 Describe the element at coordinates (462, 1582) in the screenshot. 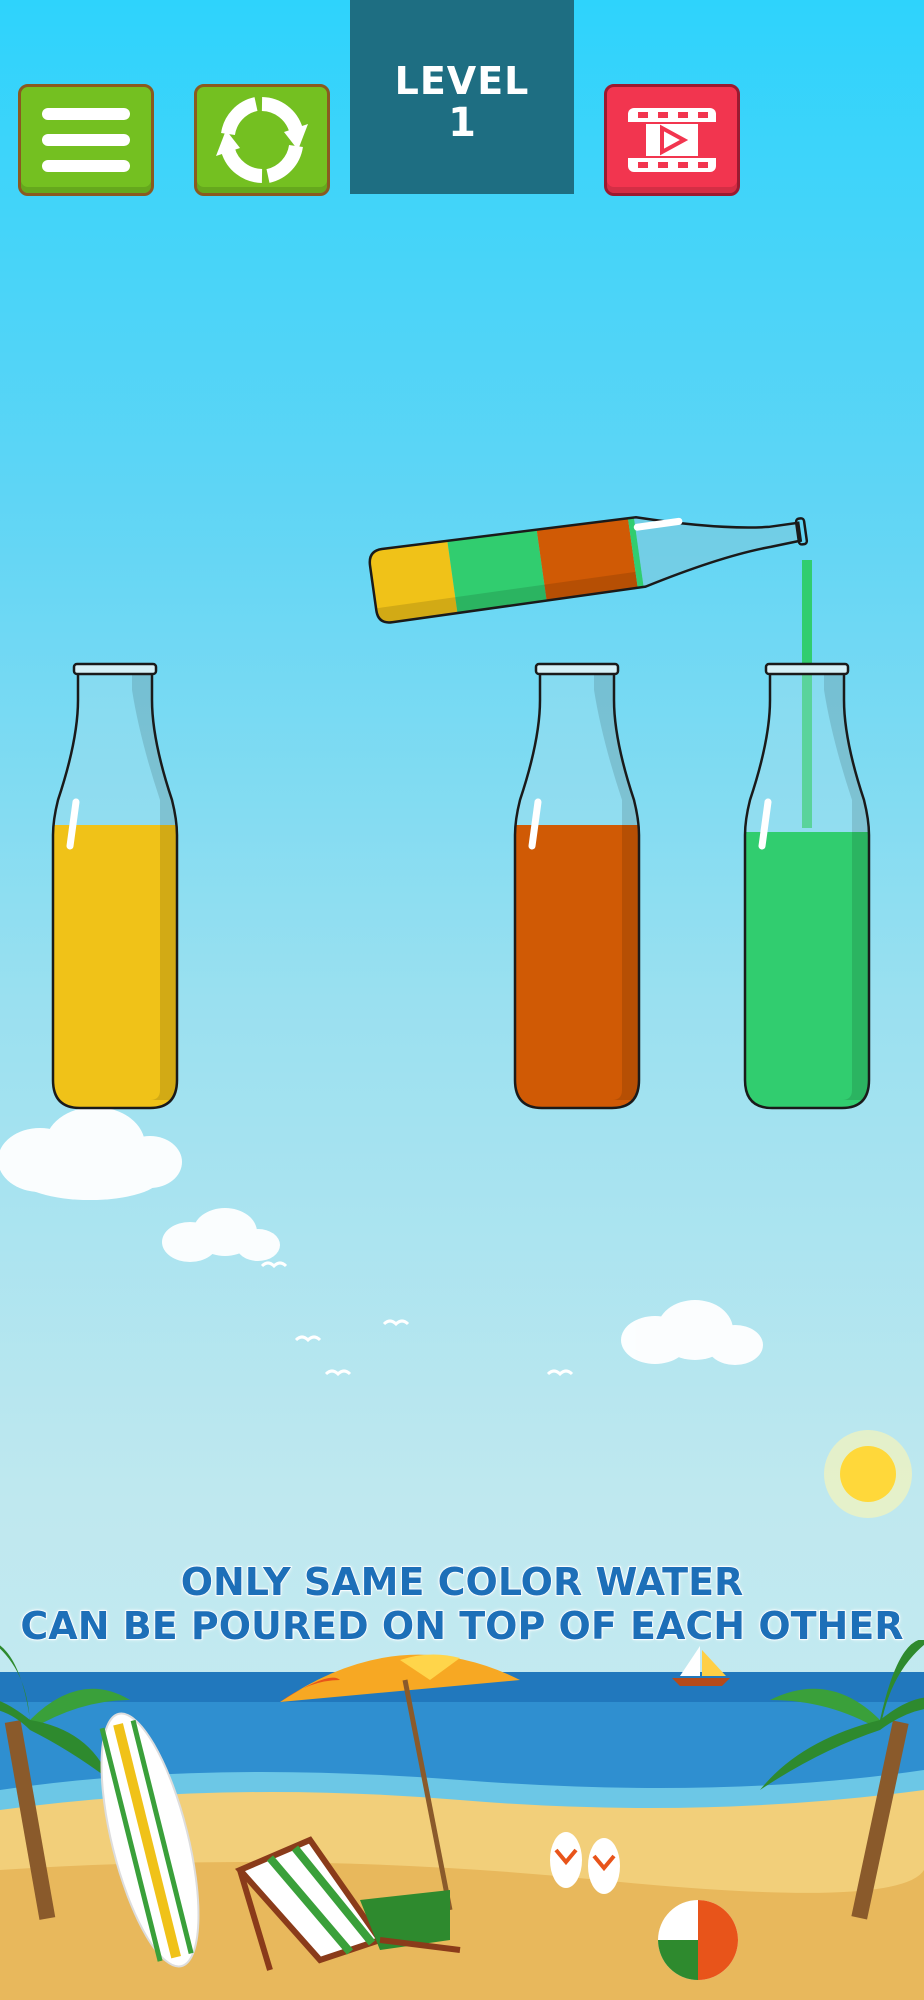

I see `hint-line-1: ONLY SAME COLOR WATER` at that location.